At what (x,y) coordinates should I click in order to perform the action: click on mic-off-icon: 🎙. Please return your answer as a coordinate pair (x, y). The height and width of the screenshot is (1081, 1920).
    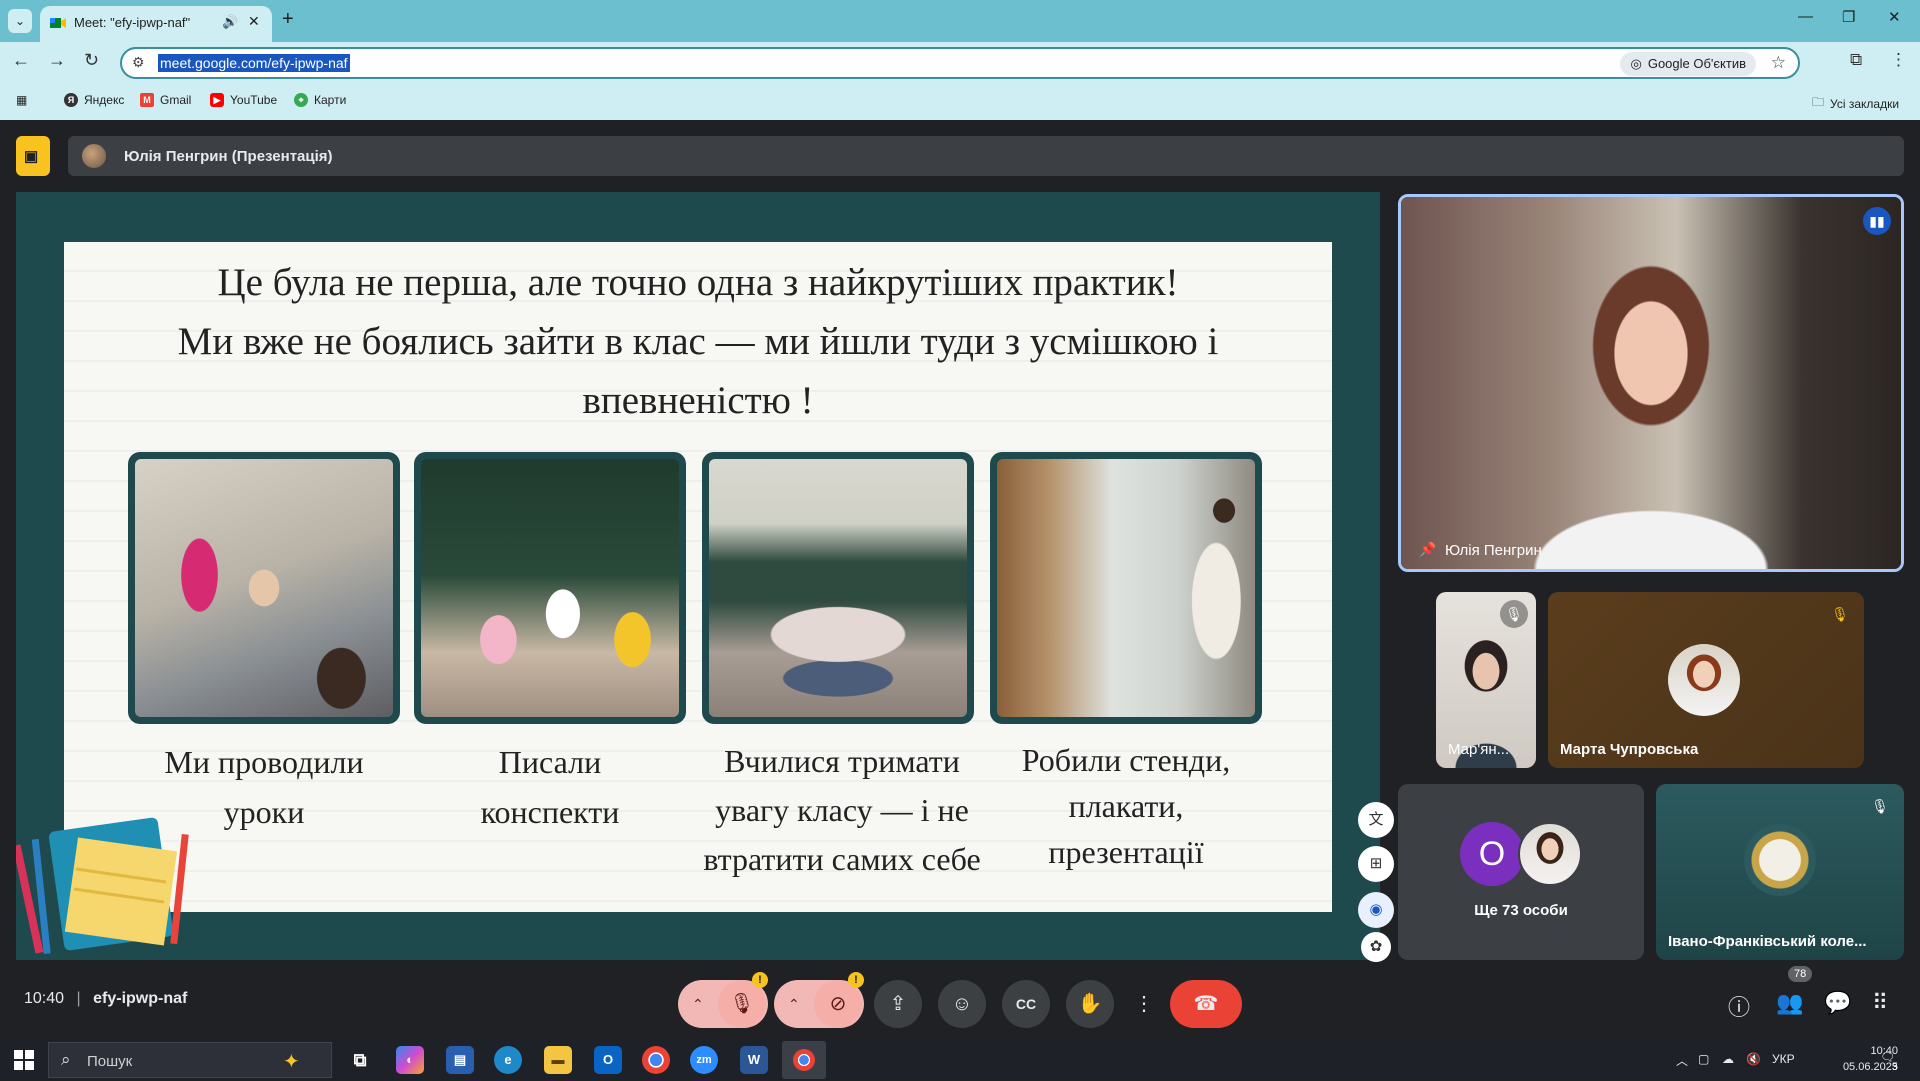
    Looking at the image, I should click on (1514, 614).